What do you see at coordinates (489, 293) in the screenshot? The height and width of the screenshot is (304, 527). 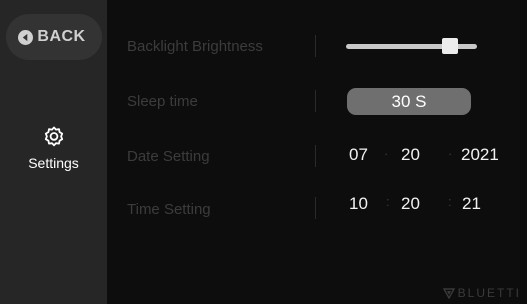 I see `brand-name: BLUETTI` at bounding box center [489, 293].